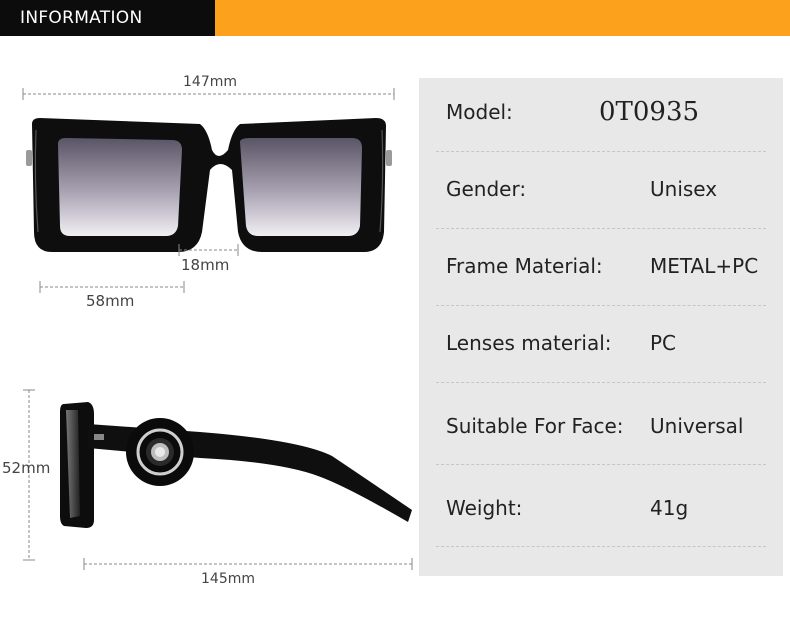 This screenshot has width=790, height=641. I want to click on spec-row-frame-material: Frame Material: METAL+PC, so click(601, 266).